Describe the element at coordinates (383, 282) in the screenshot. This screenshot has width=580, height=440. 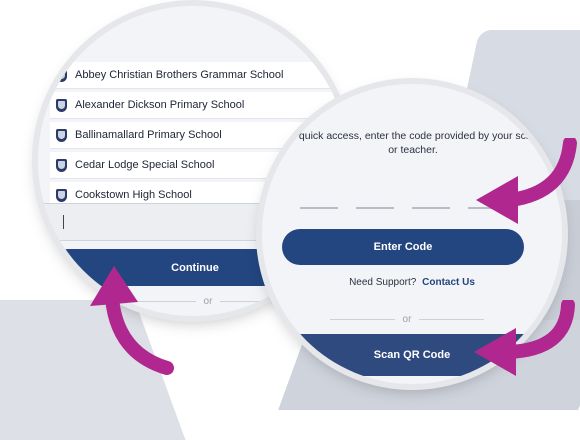
I see `support-prompt: Need Support?` at that location.